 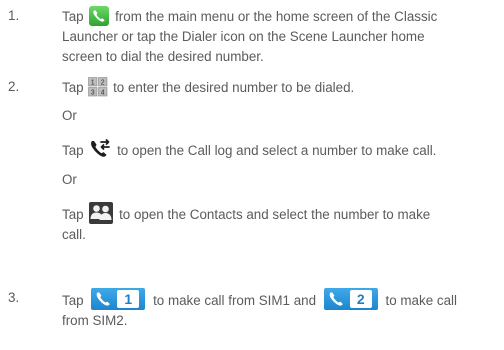 I want to click on call-log-icon, so click(x=100, y=149).